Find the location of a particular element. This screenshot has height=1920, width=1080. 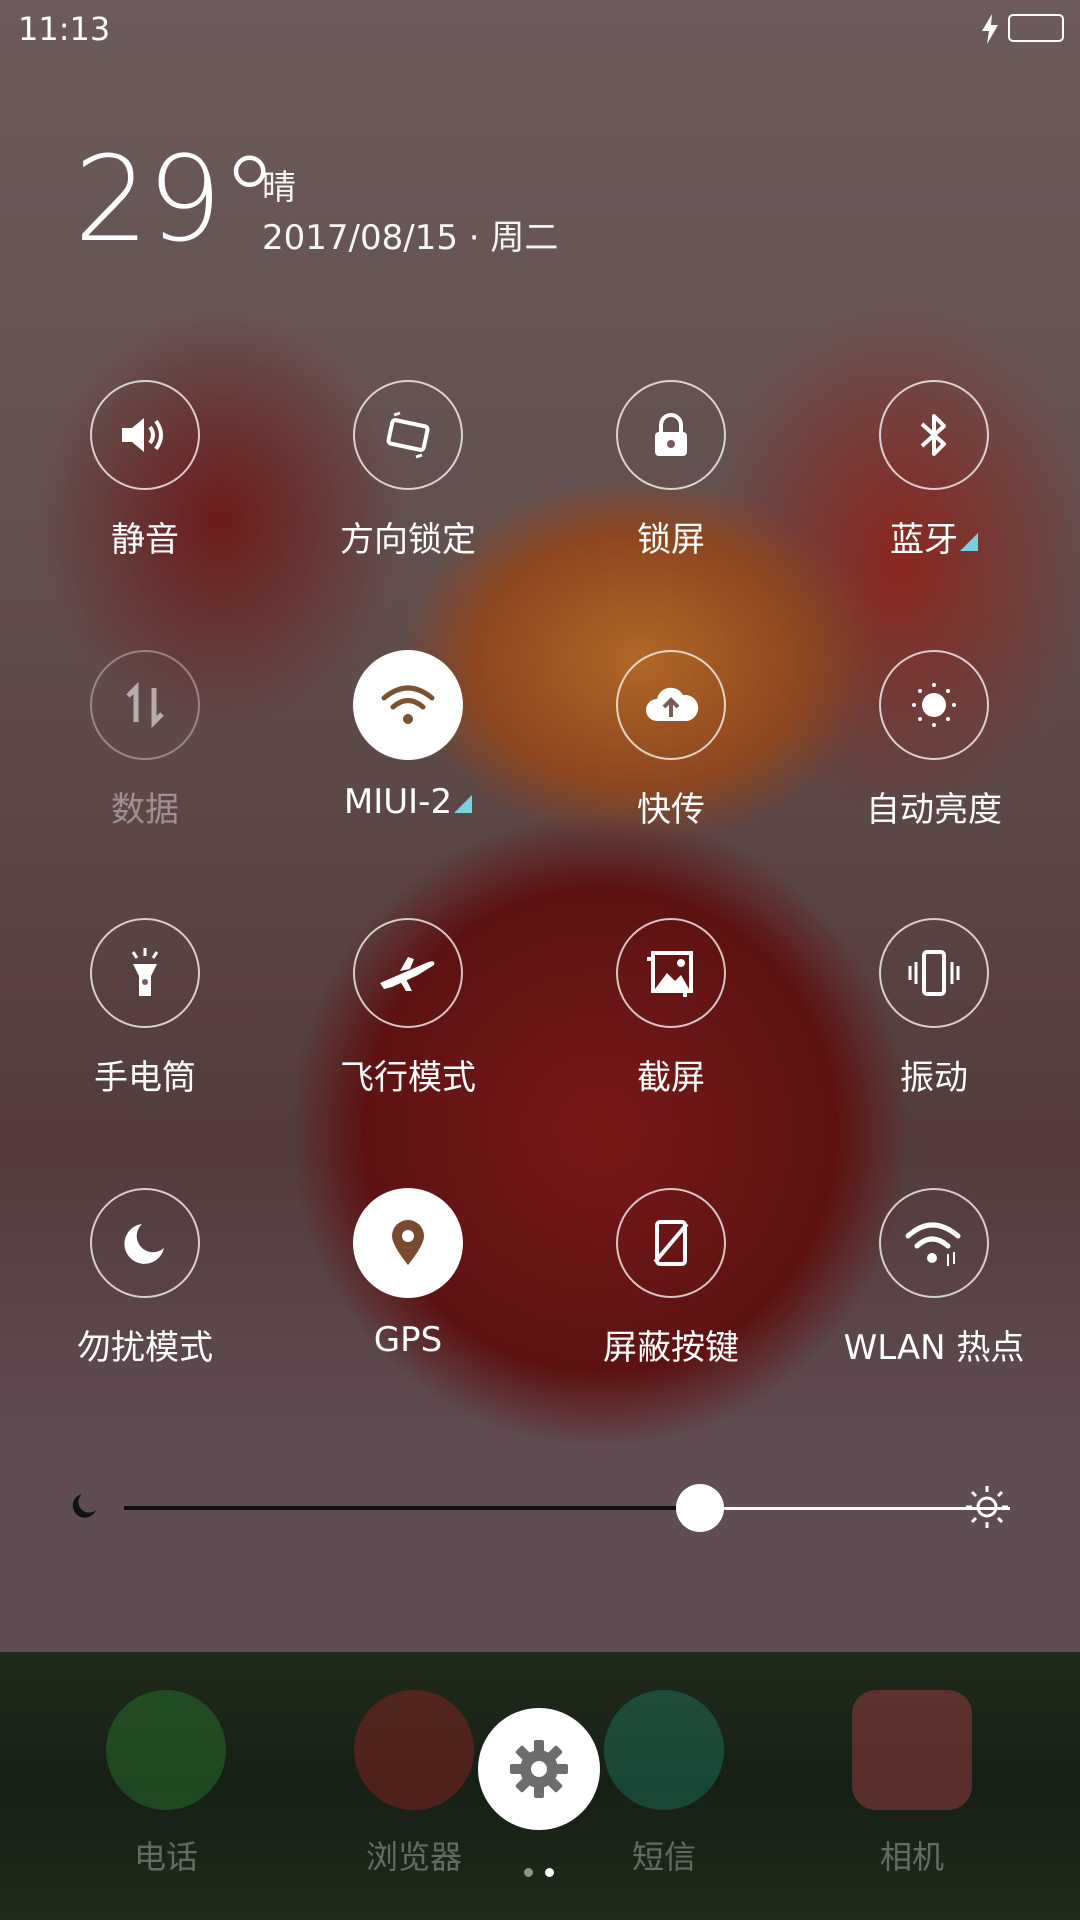

toggle-label: 振动 is located at coordinates (934, 1078).